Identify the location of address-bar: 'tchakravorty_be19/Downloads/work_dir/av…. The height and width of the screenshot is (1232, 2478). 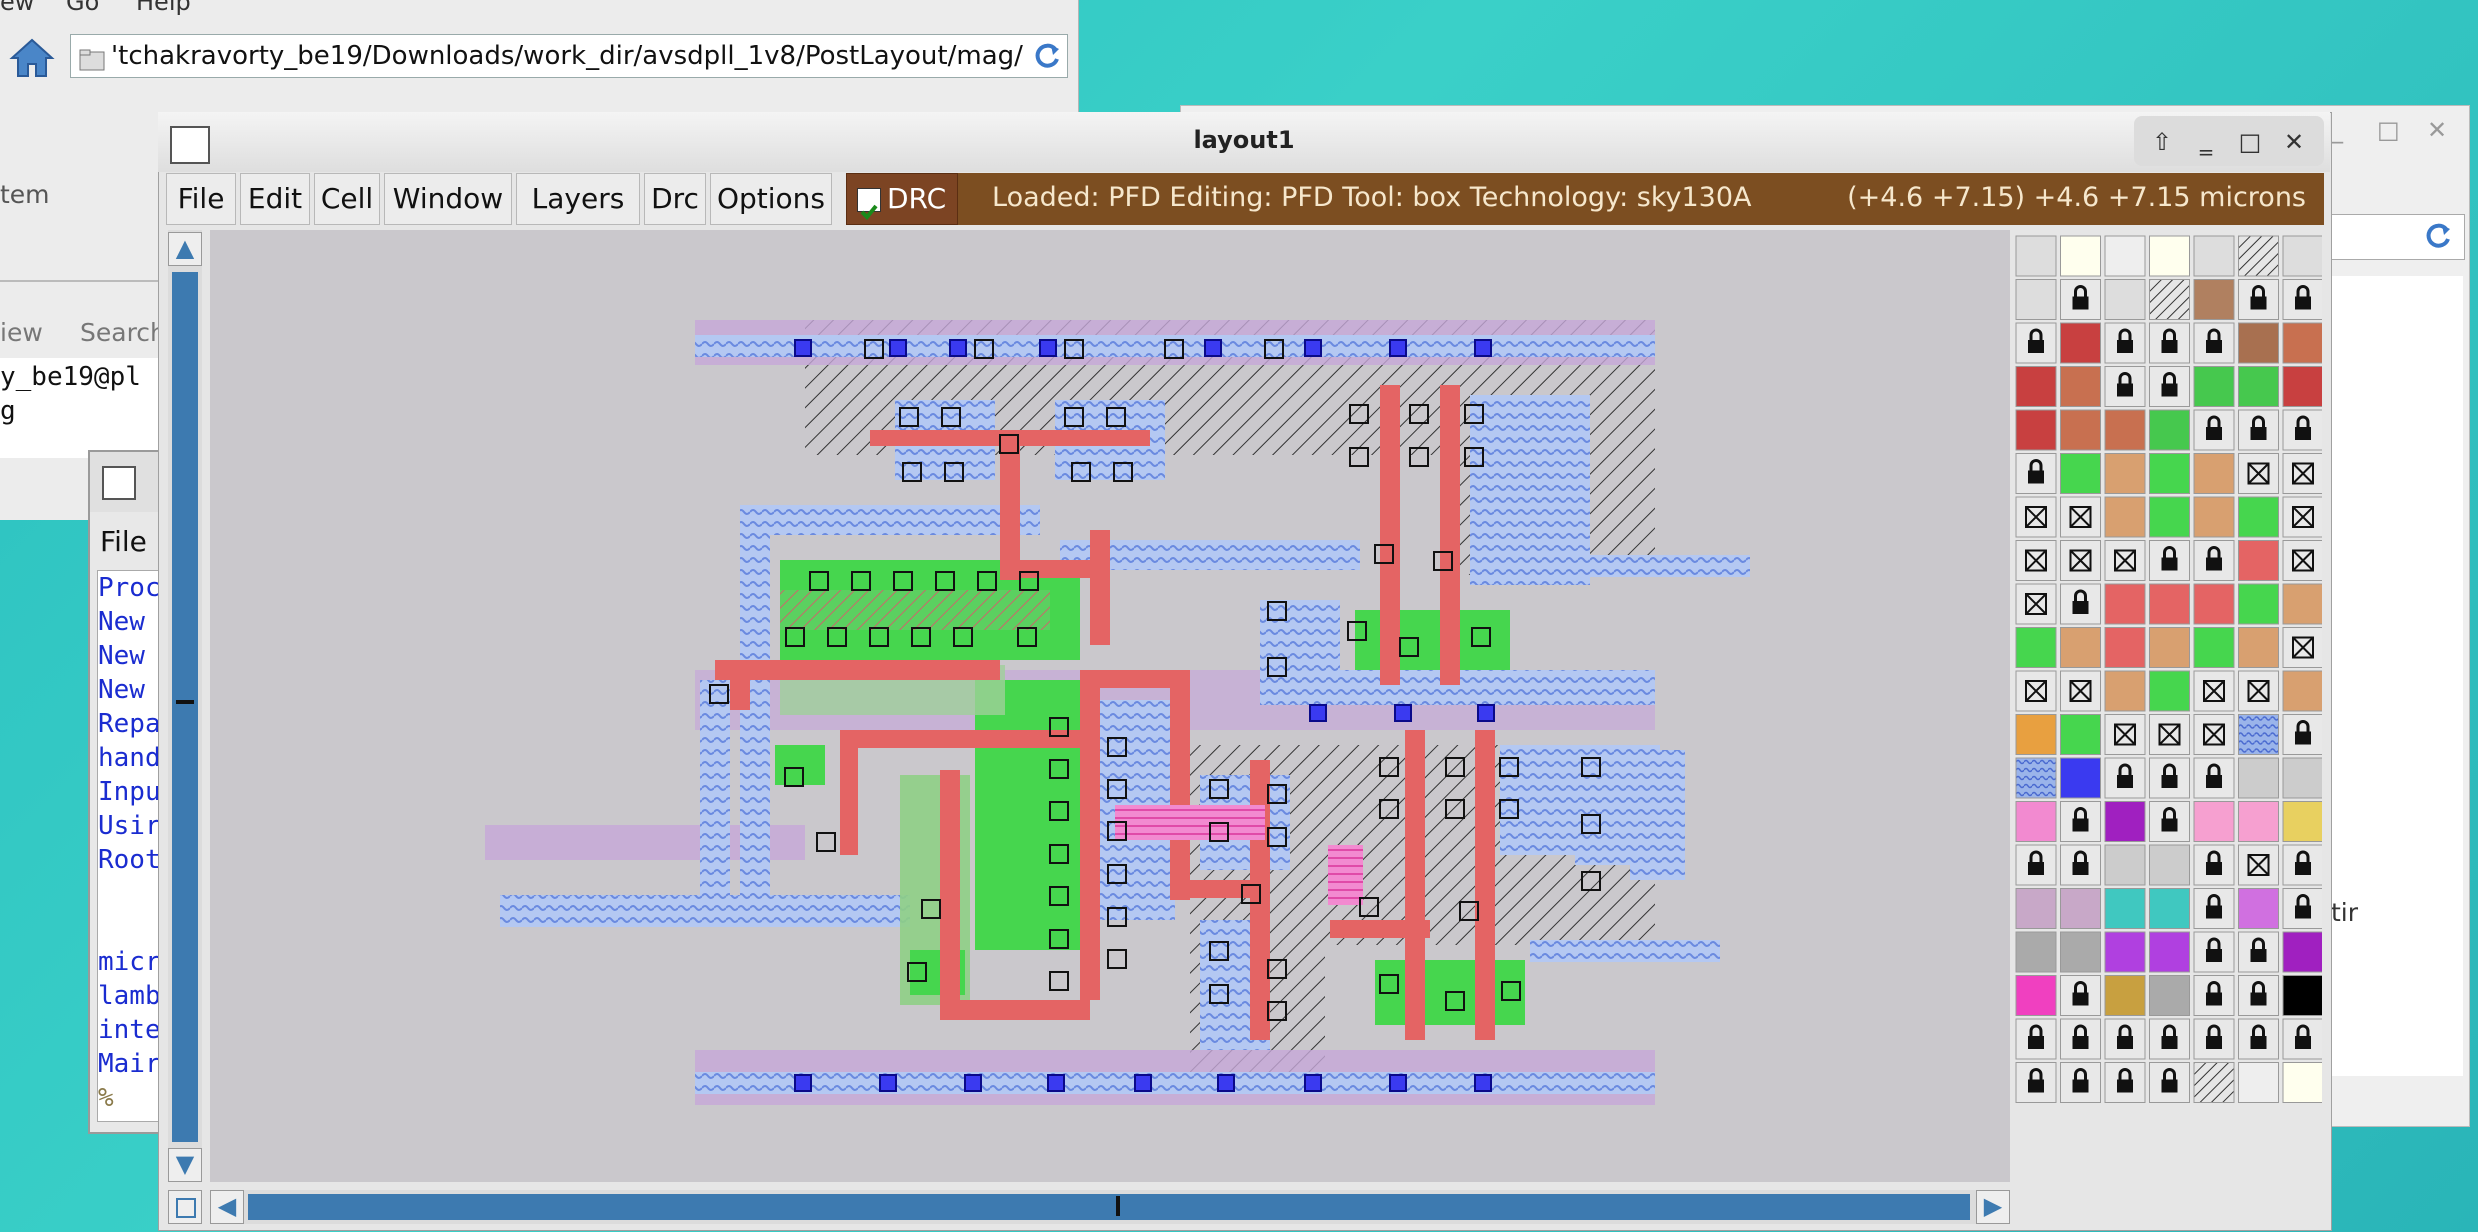
(569, 56).